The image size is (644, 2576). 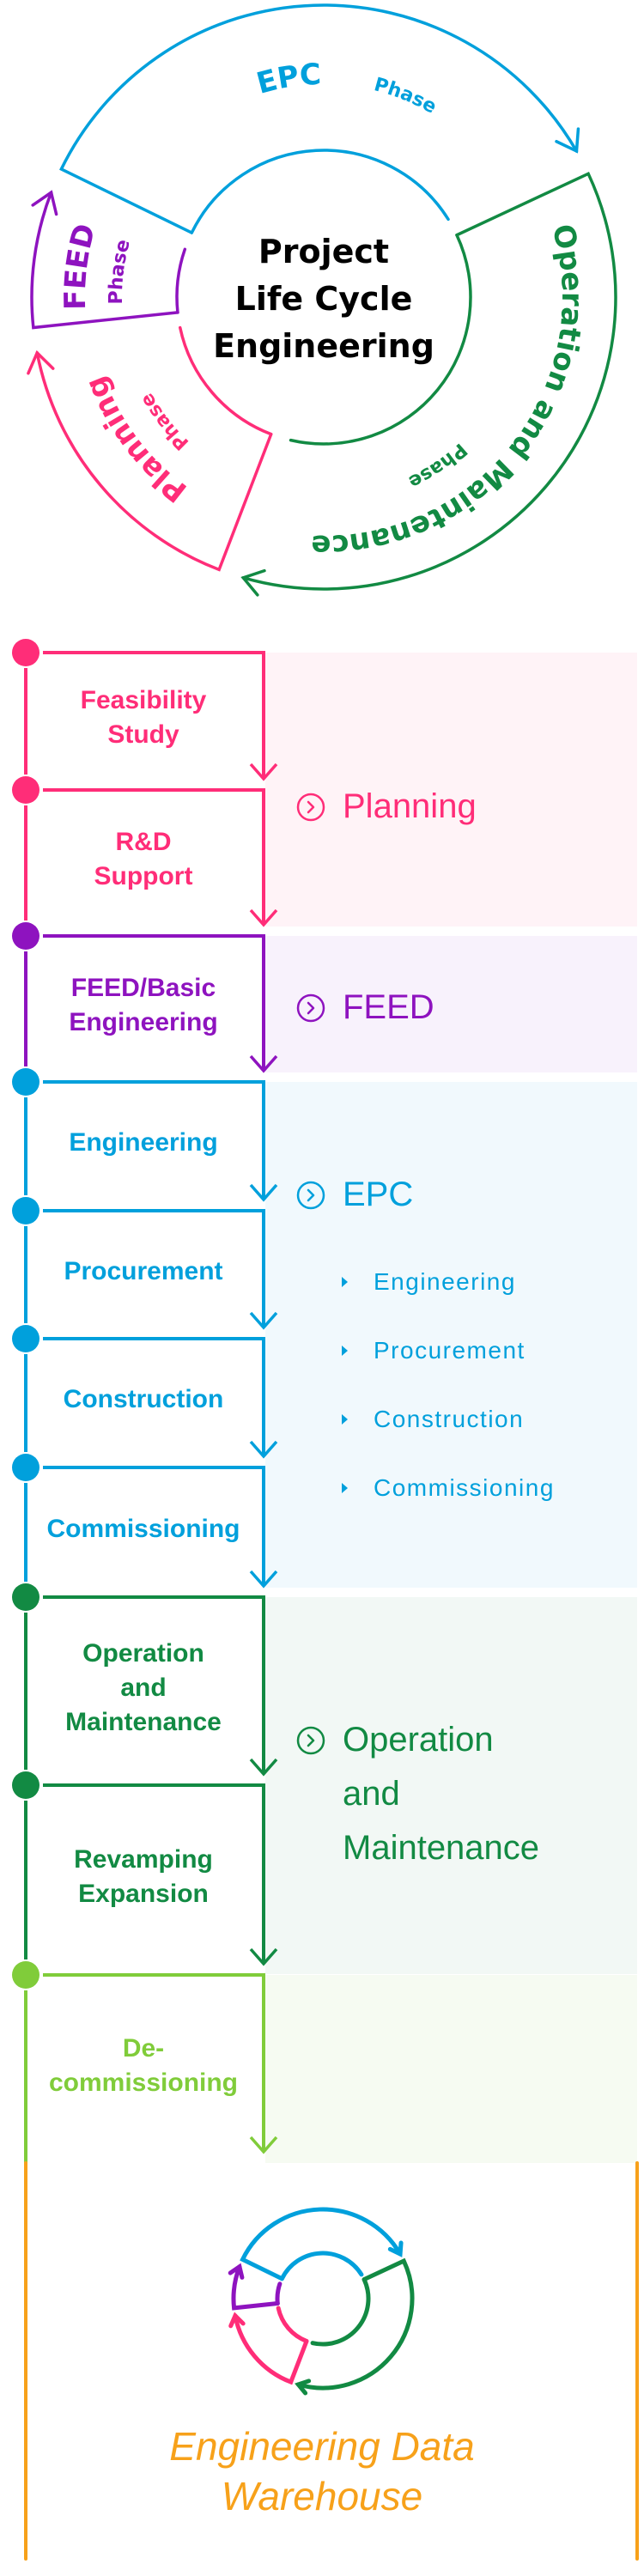 What do you see at coordinates (143, 1859) in the screenshot?
I see `stage-label-line: Revamping` at bounding box center [143, 1859].